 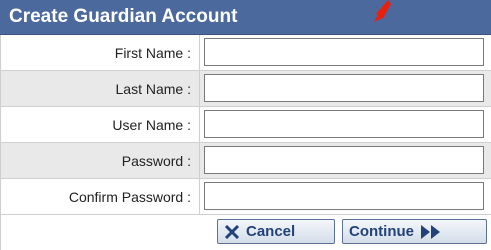 I want to click on last-name-label: Last Name :, so click(x=153, y=89).